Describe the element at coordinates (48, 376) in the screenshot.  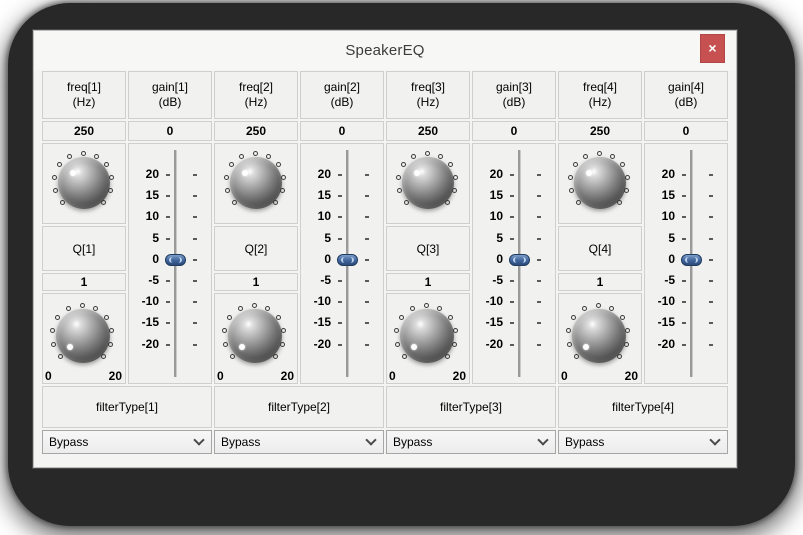
I see `q-scale-min: 0` at that location.